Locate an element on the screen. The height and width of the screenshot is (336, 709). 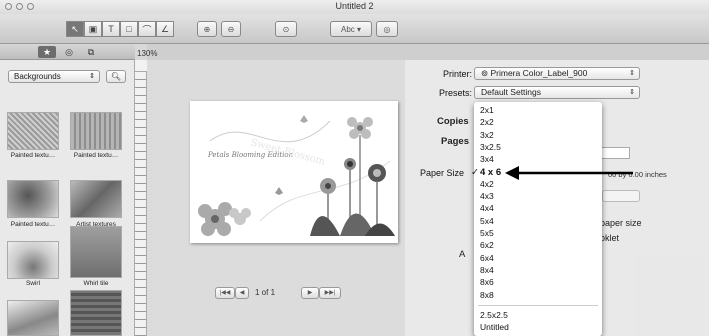
paper-size-option: Untitled is located at coordinates (494, 327).